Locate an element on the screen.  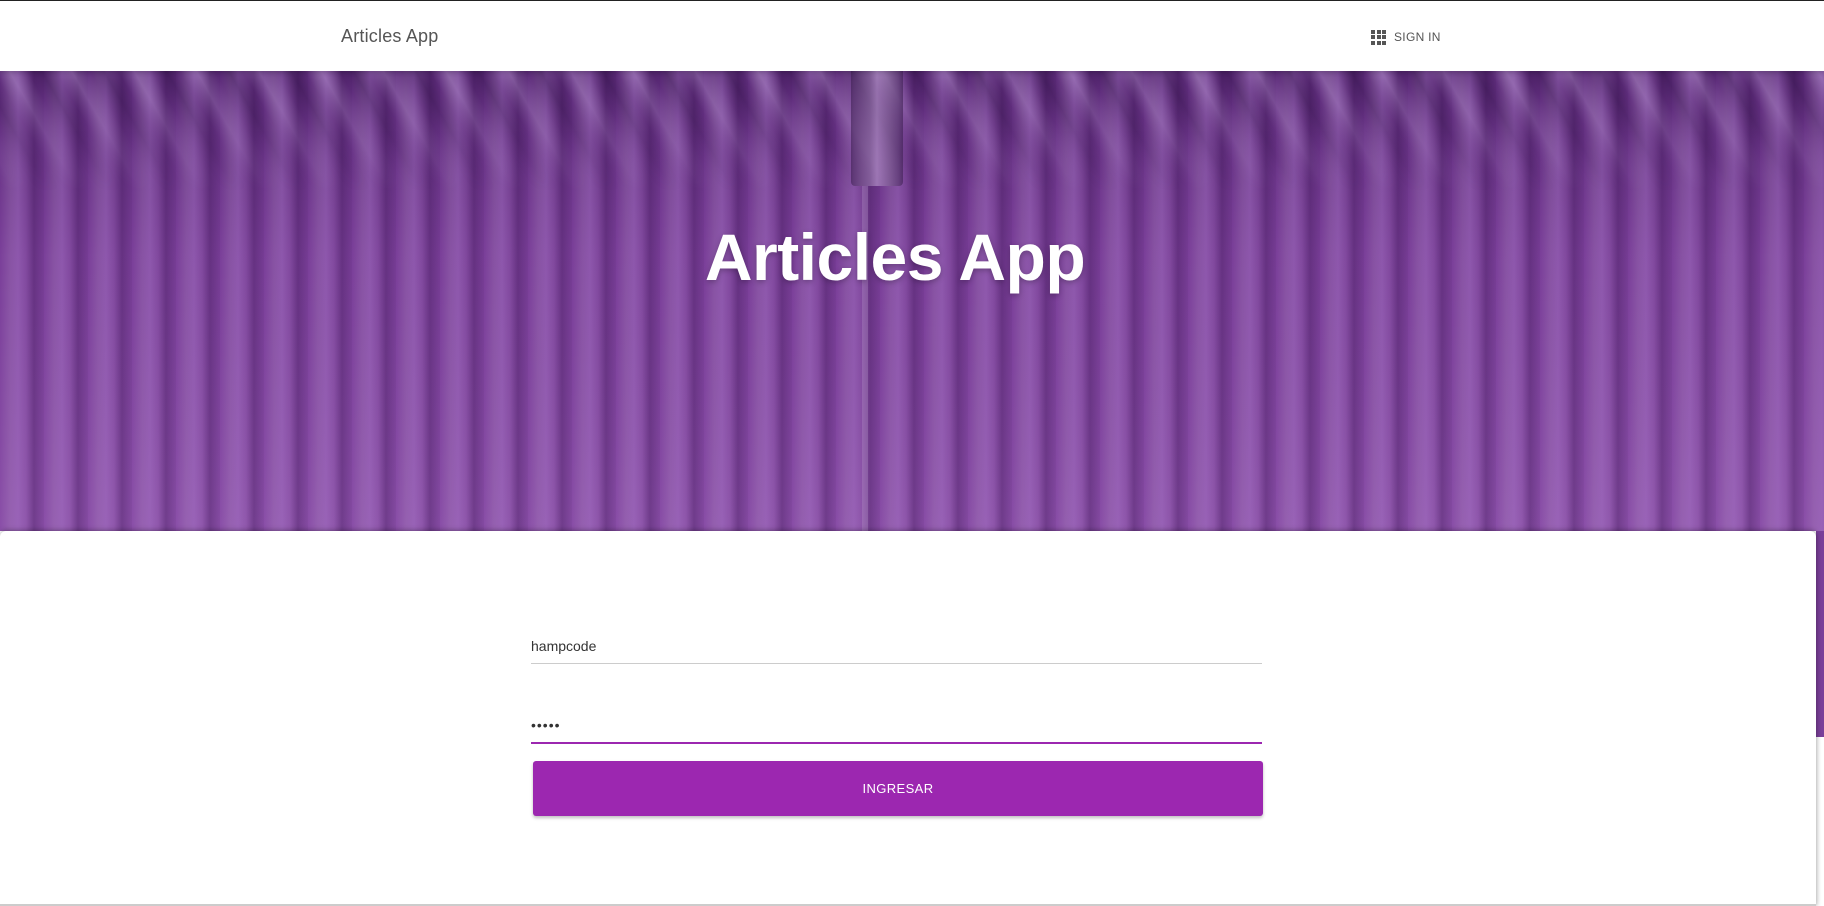
sign-in-button: SIGN IN is located at coordinates (1406, 37).